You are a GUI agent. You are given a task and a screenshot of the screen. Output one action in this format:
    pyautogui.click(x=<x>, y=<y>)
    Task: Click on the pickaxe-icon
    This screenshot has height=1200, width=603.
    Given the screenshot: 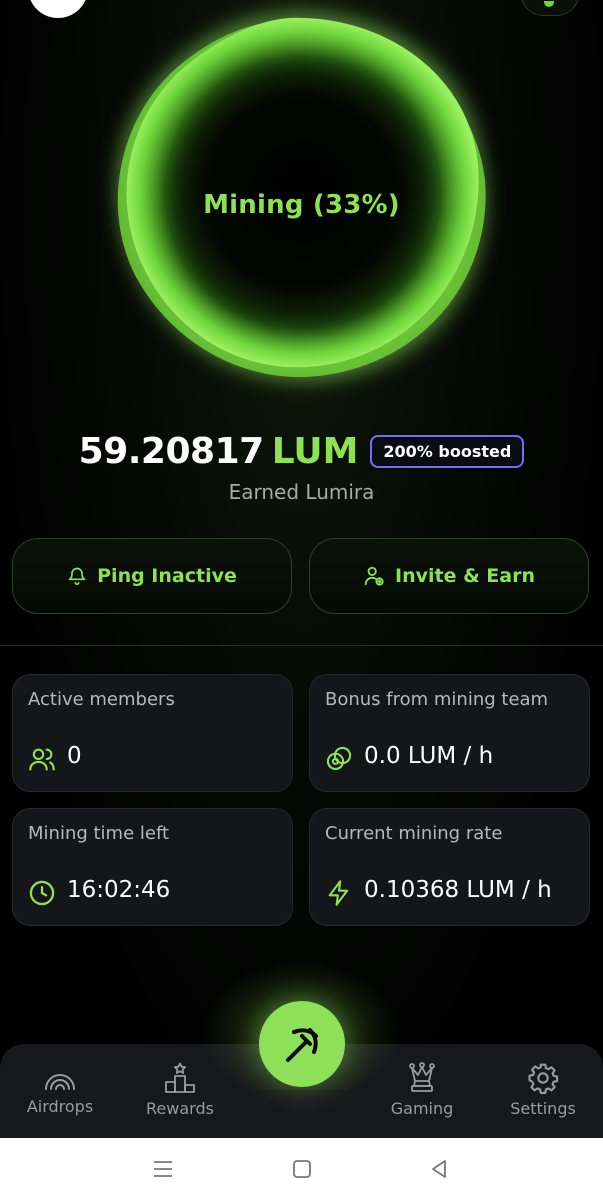 What is the action you would take?
    pyautogui.click(x=302, y=1045)
    